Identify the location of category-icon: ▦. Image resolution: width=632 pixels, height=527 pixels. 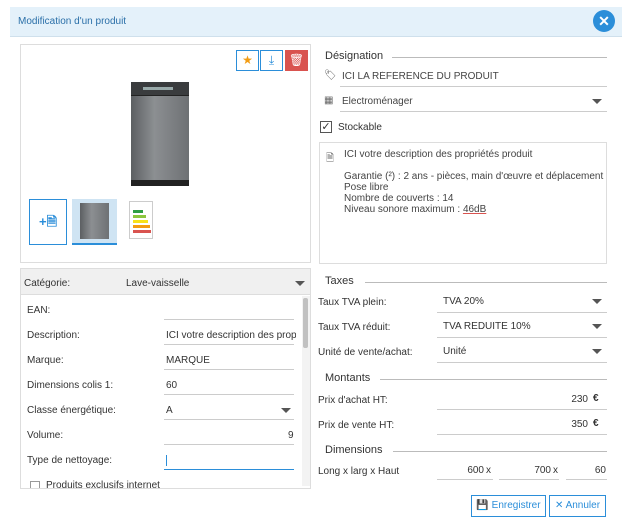
(329, 100).